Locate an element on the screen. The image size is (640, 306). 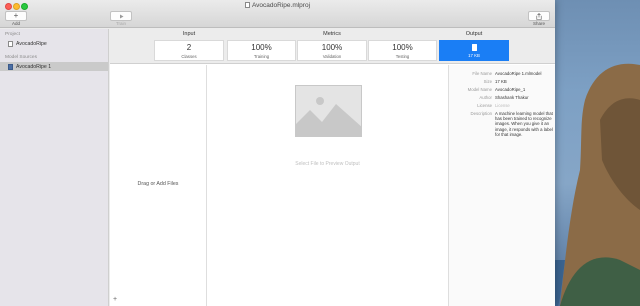
files-panel: Drag or Add Files + is located at coordinates (158, 185).